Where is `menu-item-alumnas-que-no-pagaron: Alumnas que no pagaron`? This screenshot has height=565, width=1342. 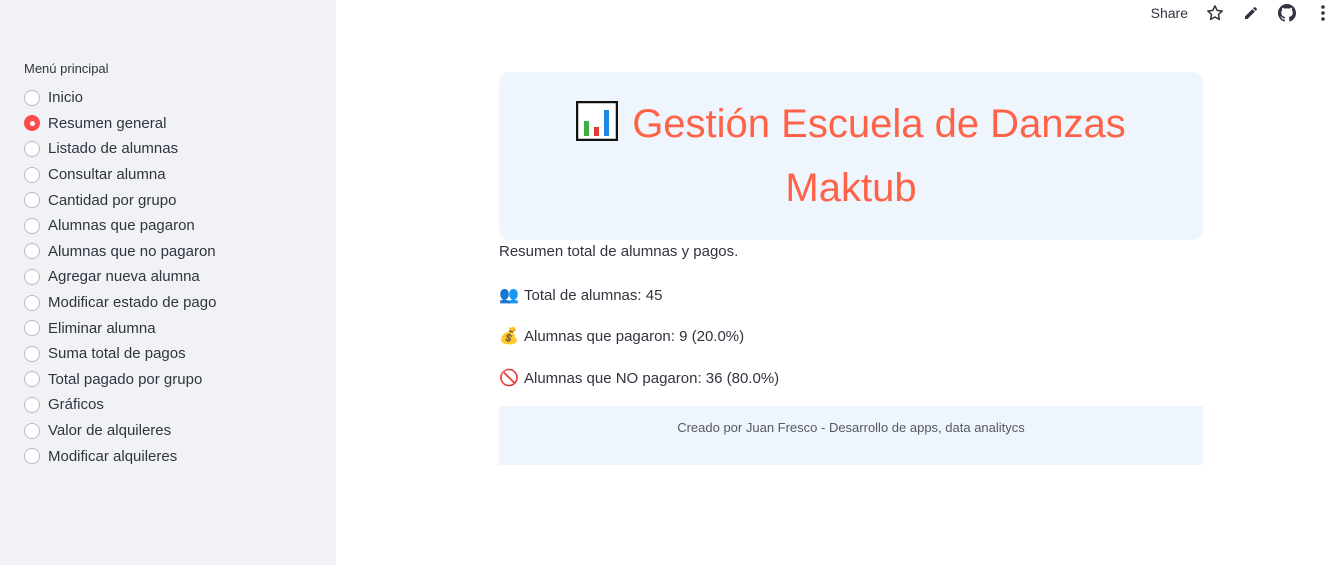
menu-item-alumnas-que-no-pagaron: Alumnas que no pagaron is located at coordinates (120, 252).